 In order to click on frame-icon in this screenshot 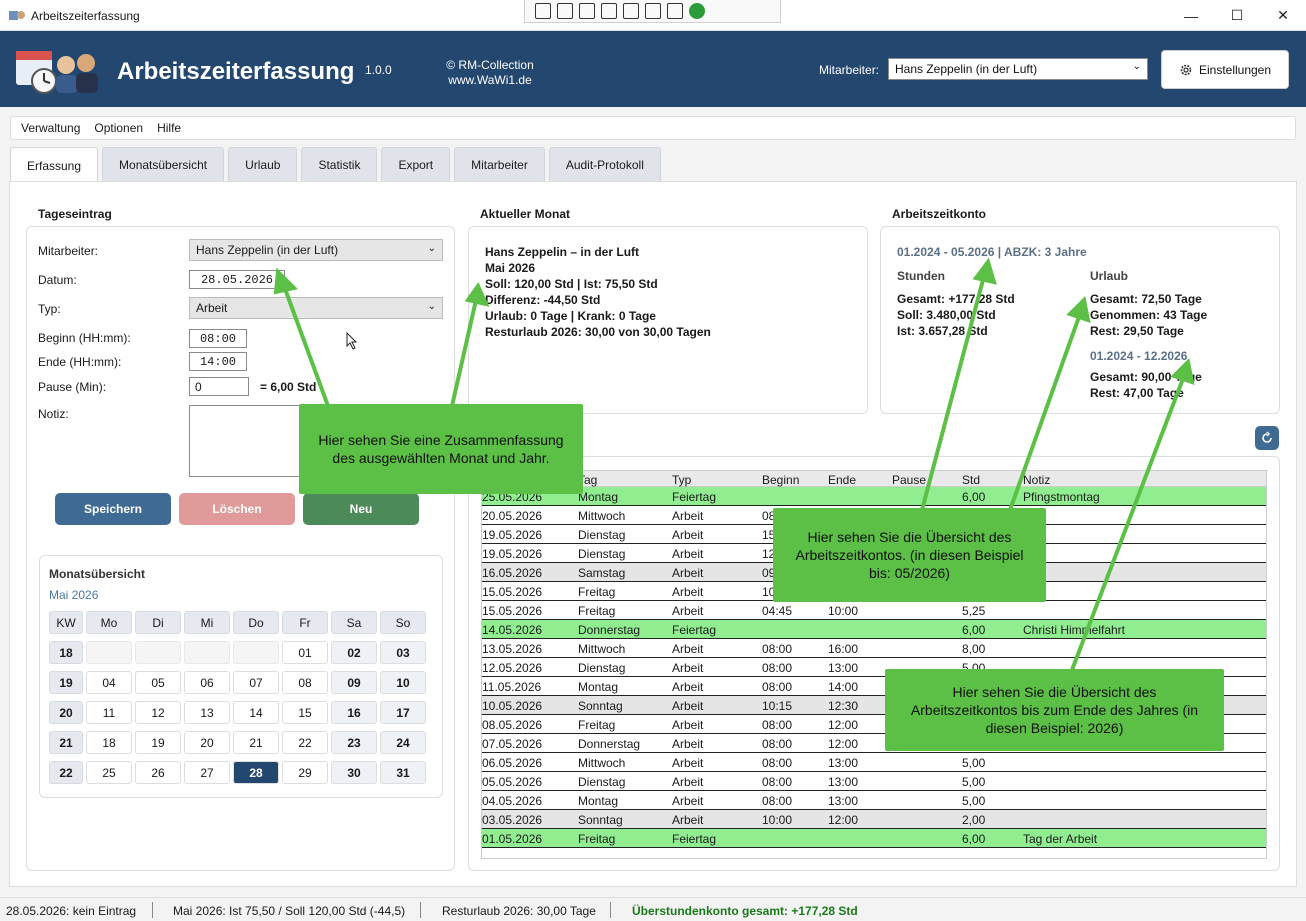, I will do `click(609, 11)`.